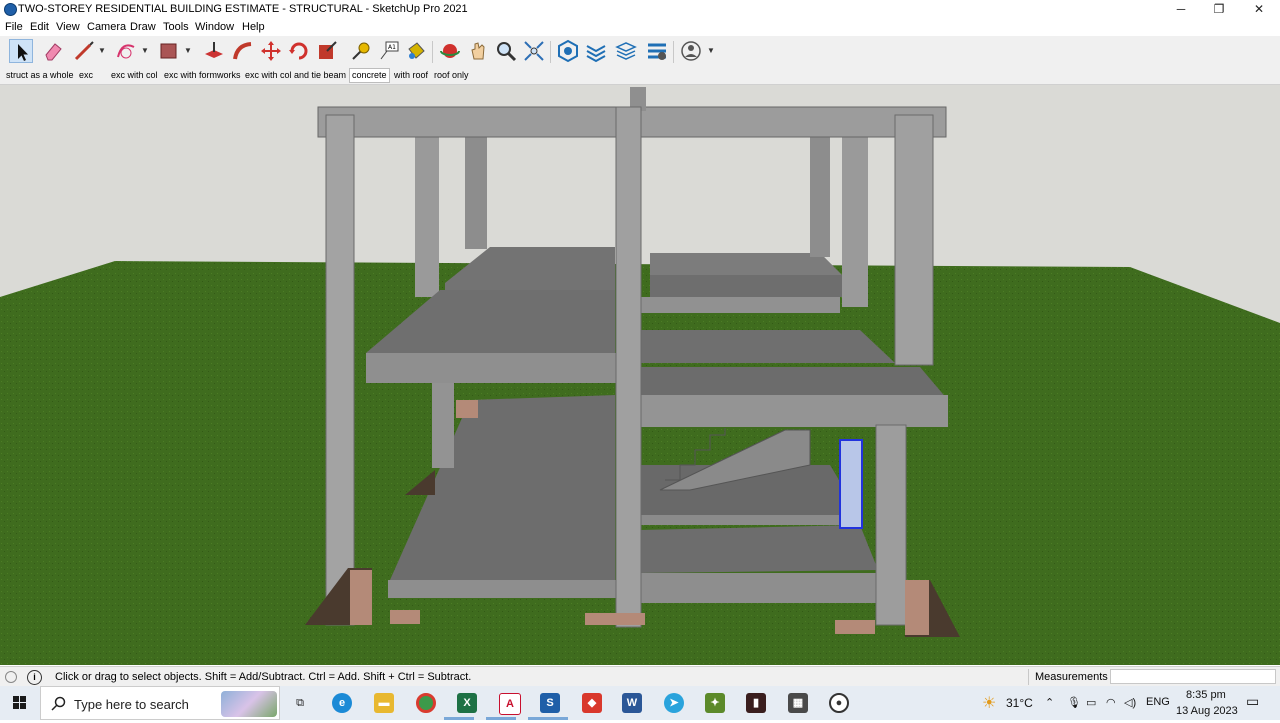  Describe the element at coordinates (1259, 10) in the screenshot. I see `close-button: ✕` at that location.